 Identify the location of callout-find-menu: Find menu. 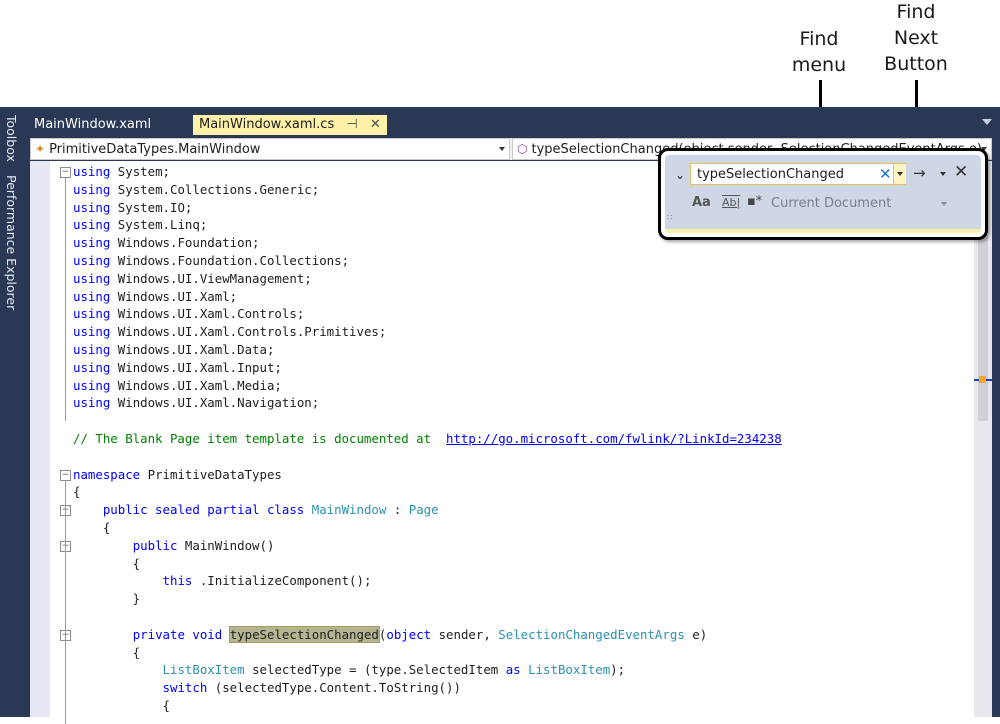
(819, 52).